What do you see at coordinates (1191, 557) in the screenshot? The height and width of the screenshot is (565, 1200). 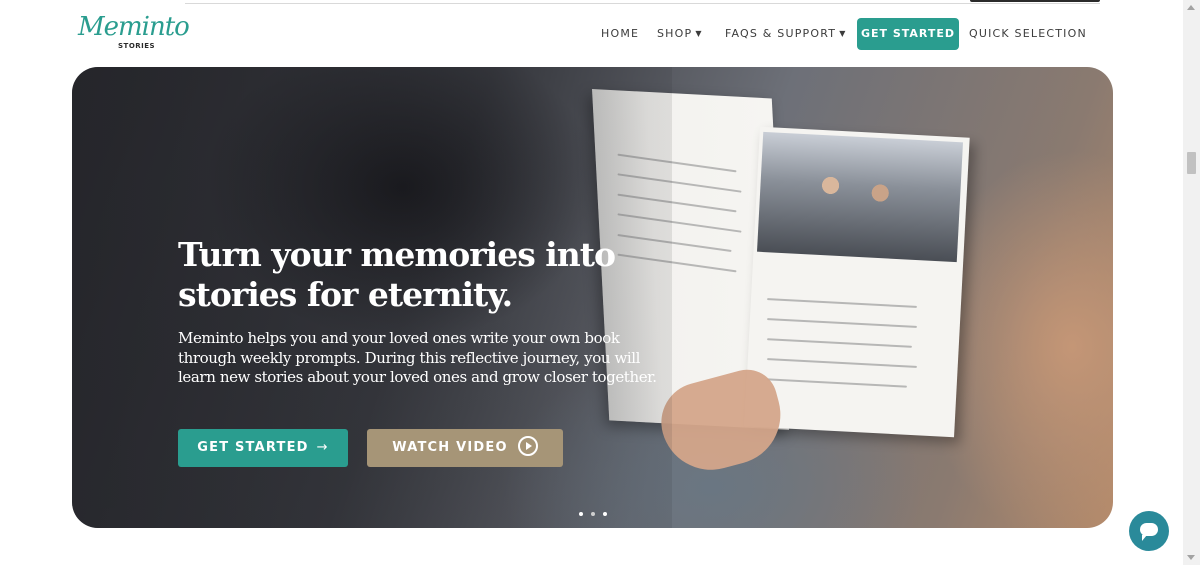 I see `scroll-down-icon` at bounding box center [1191, 557].